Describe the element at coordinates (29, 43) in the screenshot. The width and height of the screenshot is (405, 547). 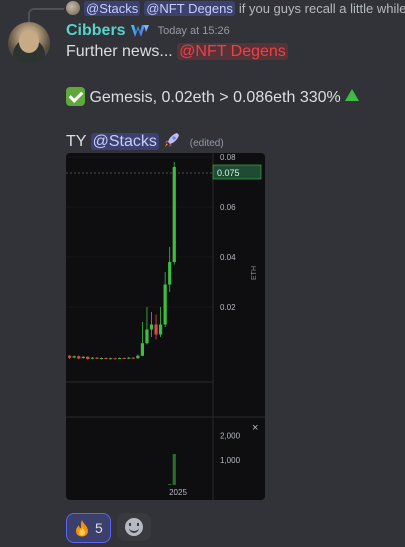
I see `avatar` at that location.